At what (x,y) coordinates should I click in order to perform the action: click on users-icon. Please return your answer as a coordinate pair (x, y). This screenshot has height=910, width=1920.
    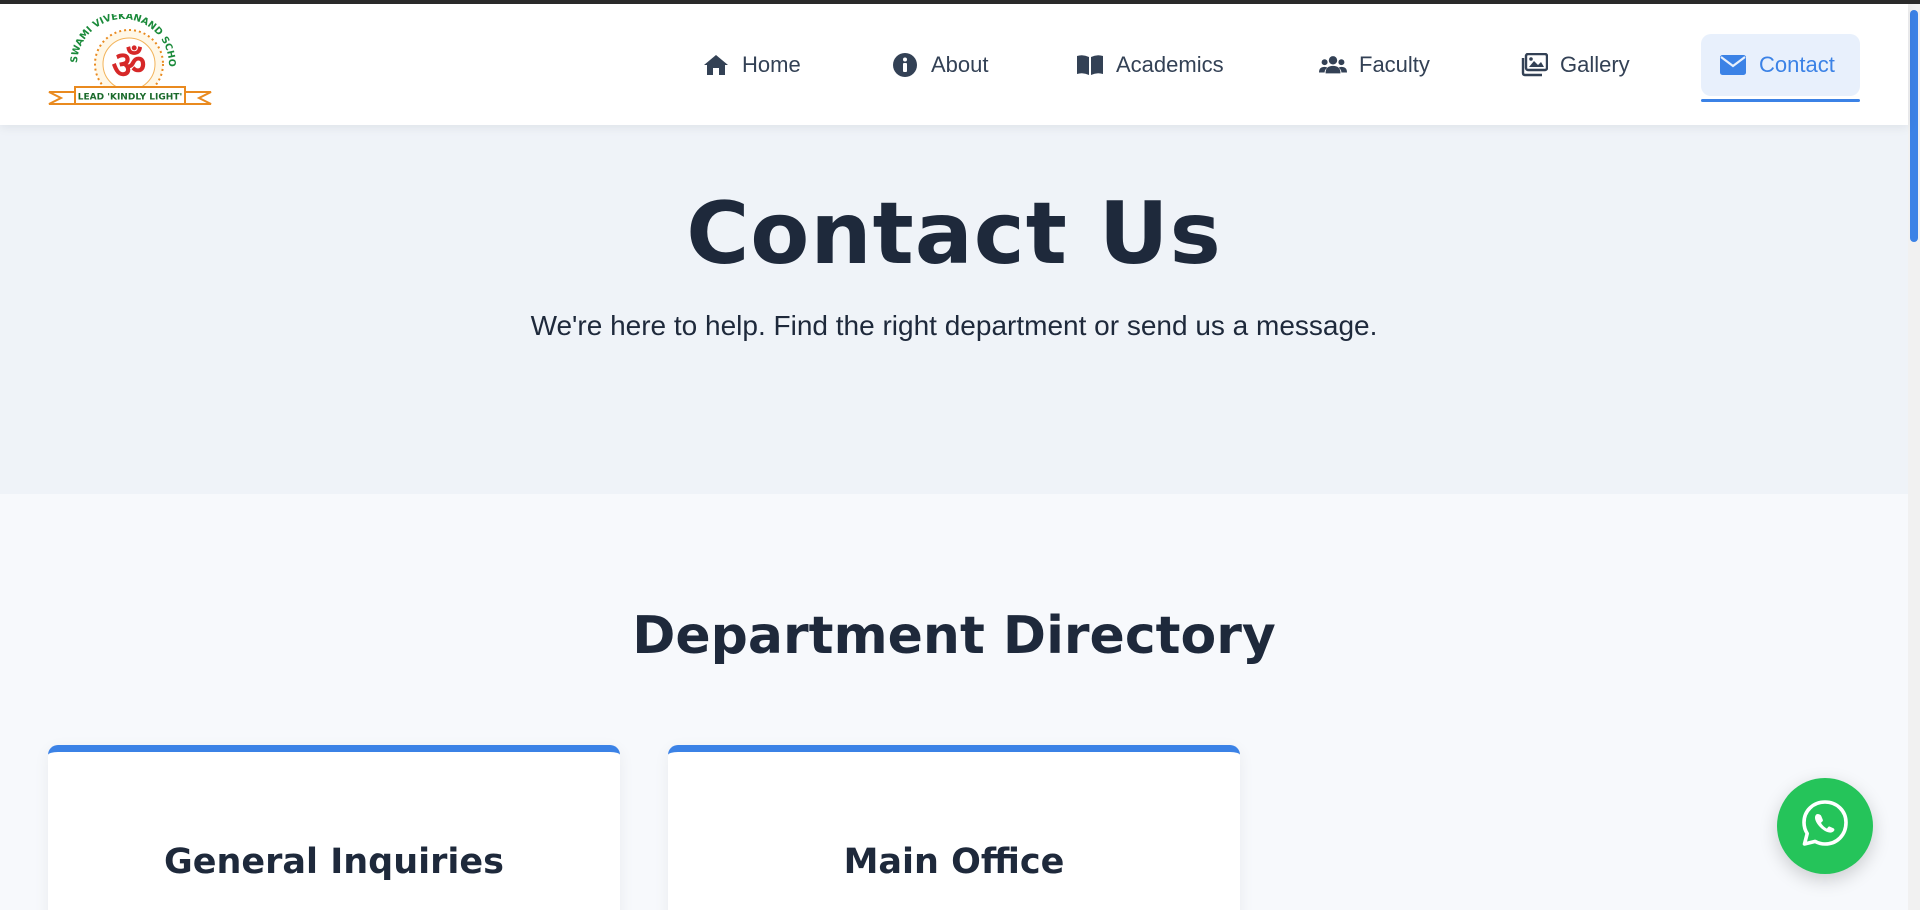
    Looking at the image, I should click on (1333, 65).